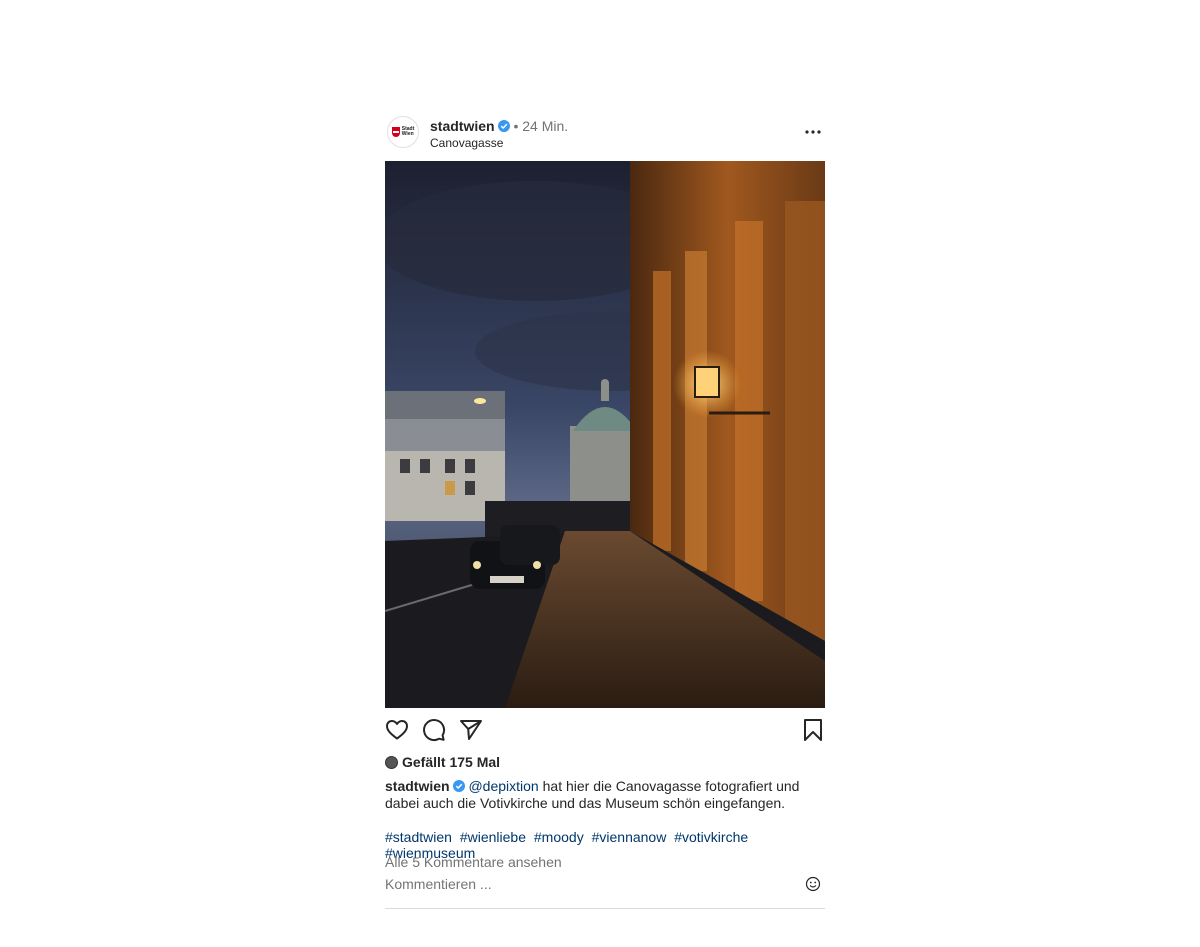 This screenshot has height=947, width=1200. Describe the element at coordinates (629, 837) in the screenshot. I see `hashtag-link: #viennanow` at that location.